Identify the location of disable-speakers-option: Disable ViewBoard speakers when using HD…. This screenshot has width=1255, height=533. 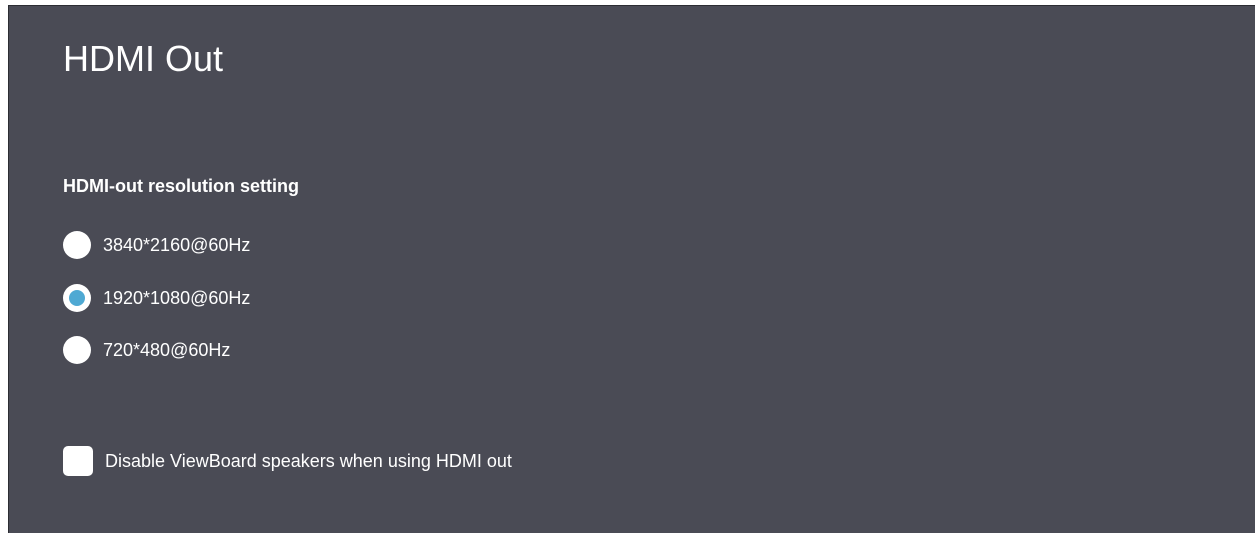
(287, 461).